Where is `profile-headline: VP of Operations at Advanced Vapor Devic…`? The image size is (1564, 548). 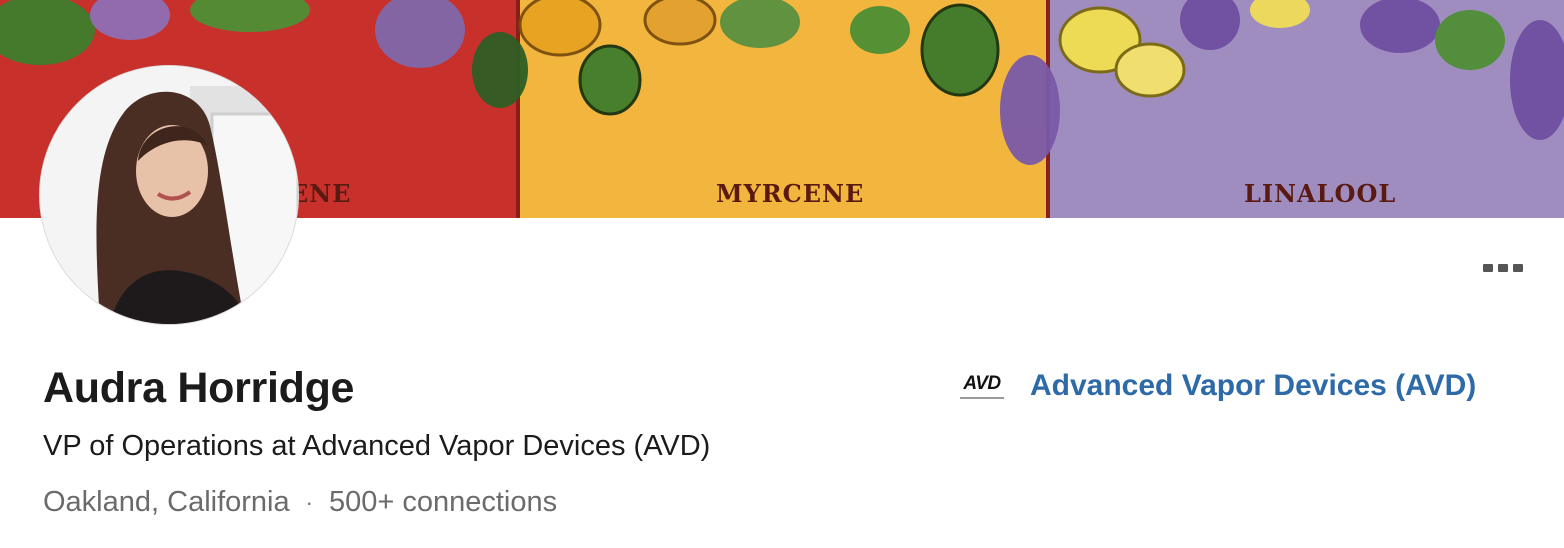
profile-headline: VP of Operations at Advanced Vapor Devic… is located at coordinates (377, 446).